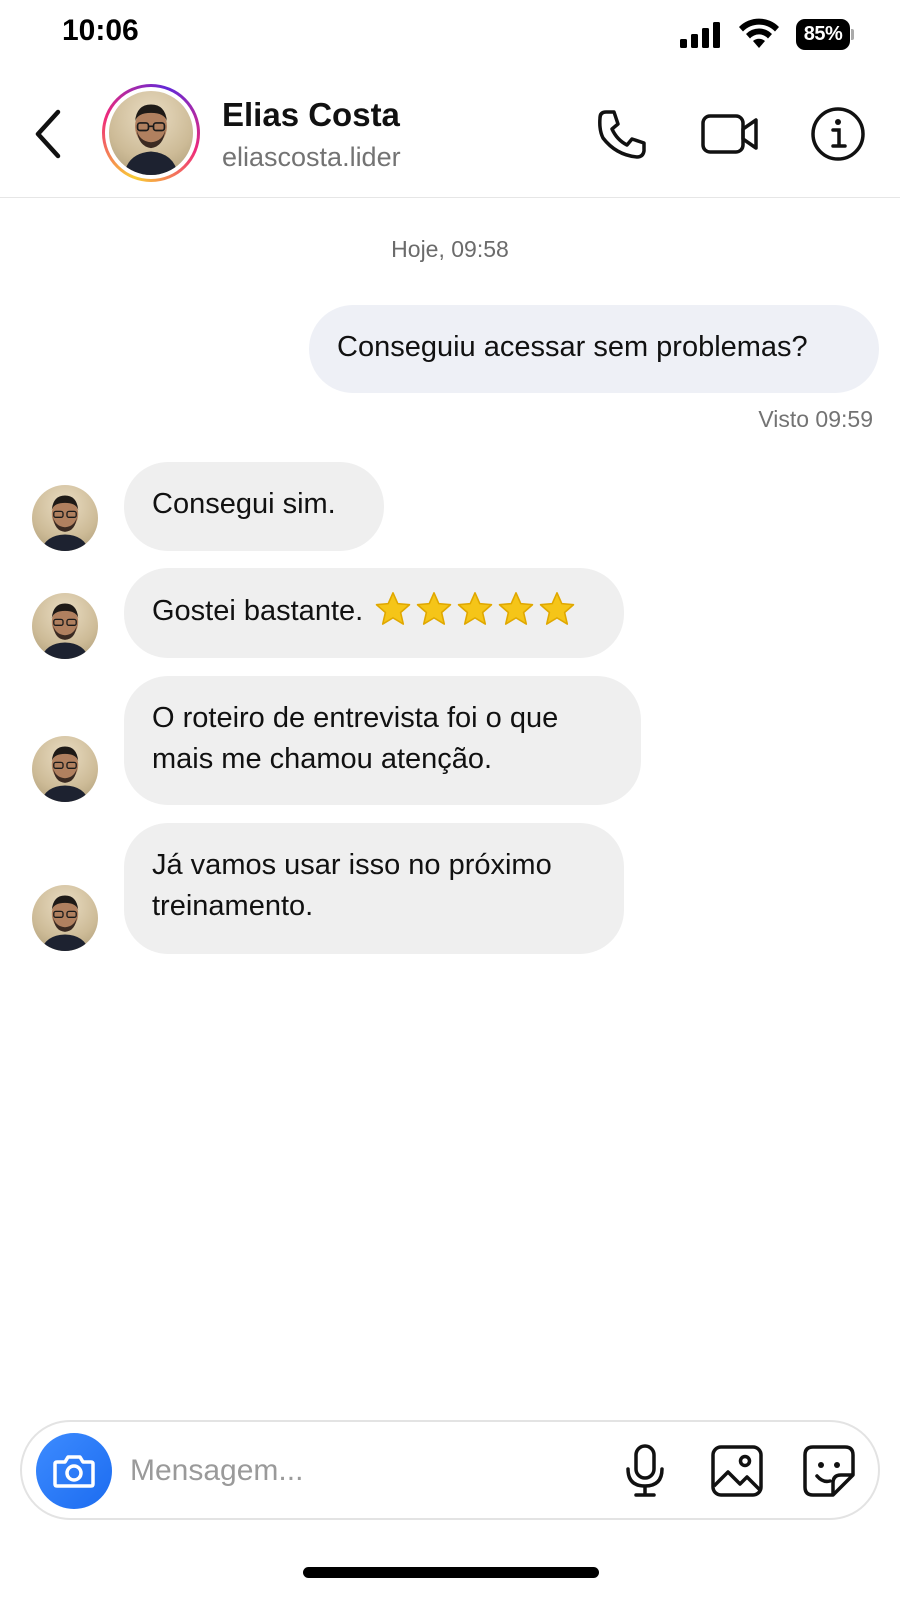 This screenshot has height=1599, width=900. Describe the element at coordinates (100, 30) in the screenshot. I see `status-time: 10:06` at that location.